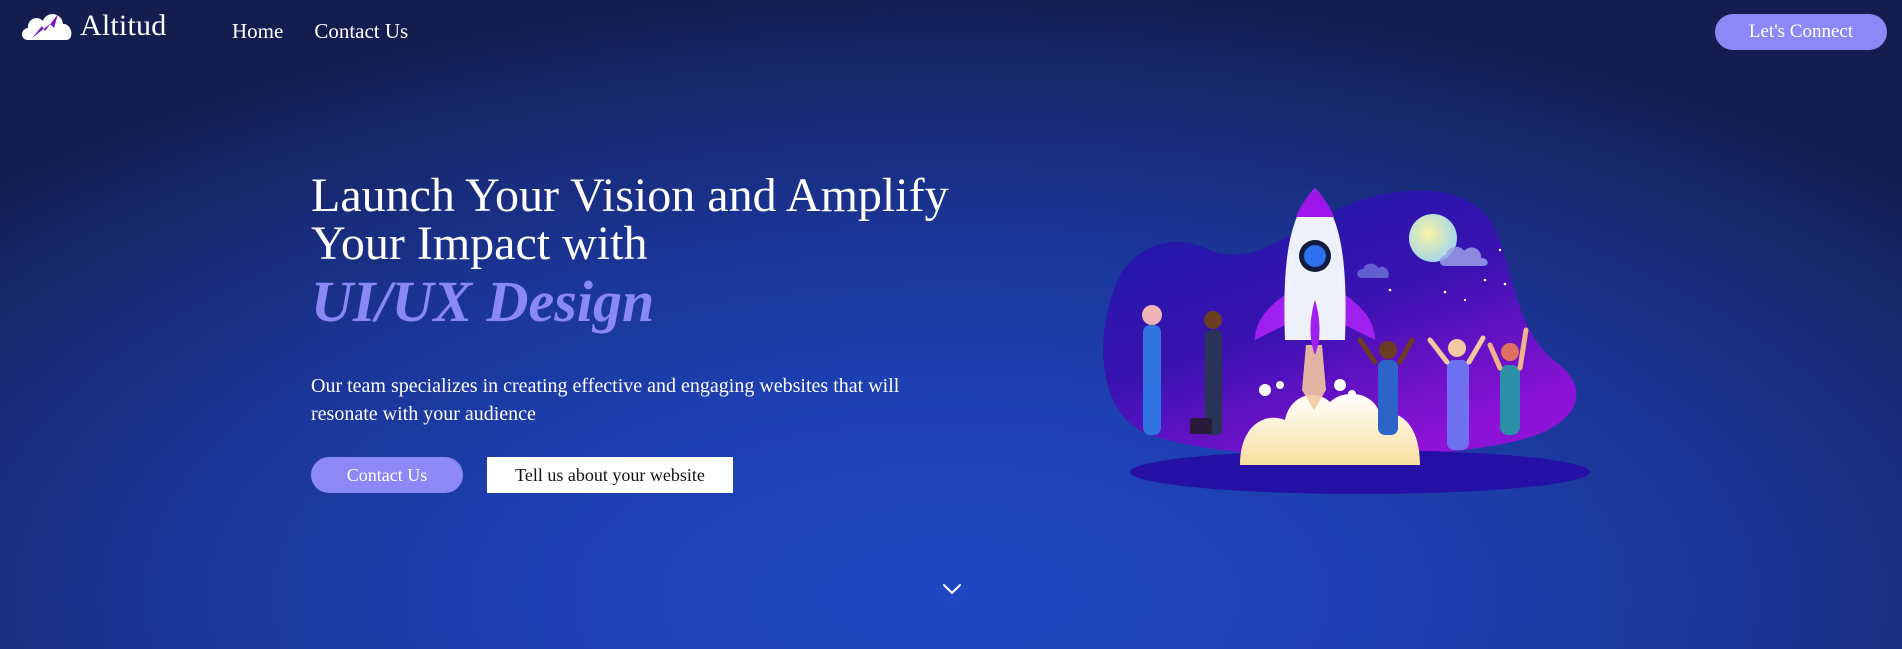  What do you see at coordinates (951, 32) in the screenshot?
I see `top-navigation-bar: Altitud Home Contact Us Let's Connect` at bounding box center [951, 32].